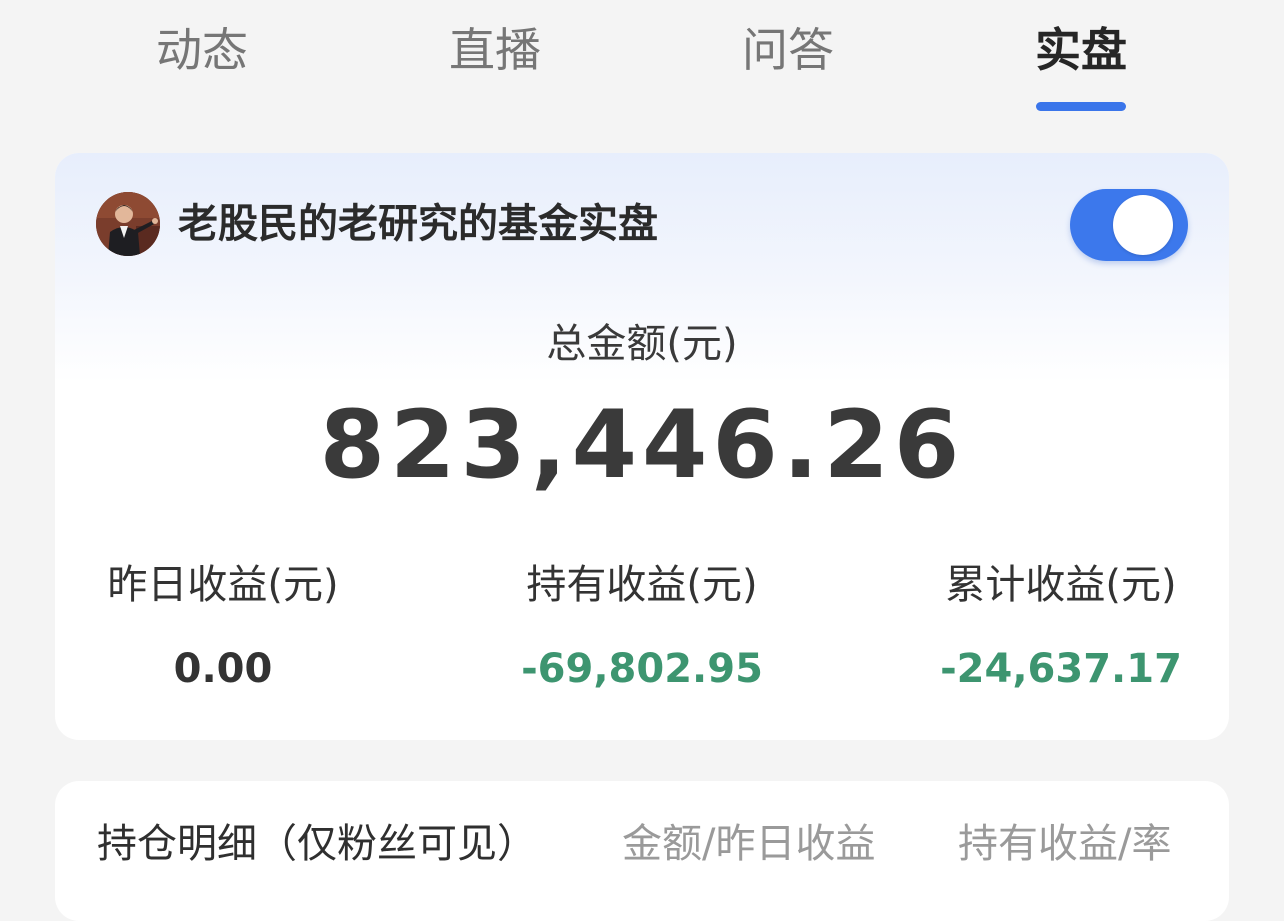  I want to click on tab-qa: 问答, so click(788, 50).